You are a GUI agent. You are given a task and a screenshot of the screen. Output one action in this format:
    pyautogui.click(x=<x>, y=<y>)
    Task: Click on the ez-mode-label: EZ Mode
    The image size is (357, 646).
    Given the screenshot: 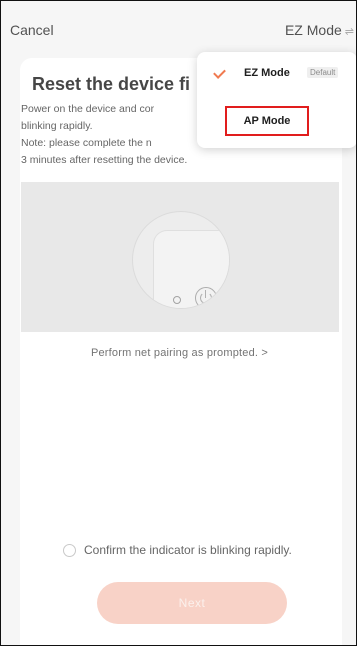 What is the action you would take?
    pyautogui.click(x=267, y=73)
    